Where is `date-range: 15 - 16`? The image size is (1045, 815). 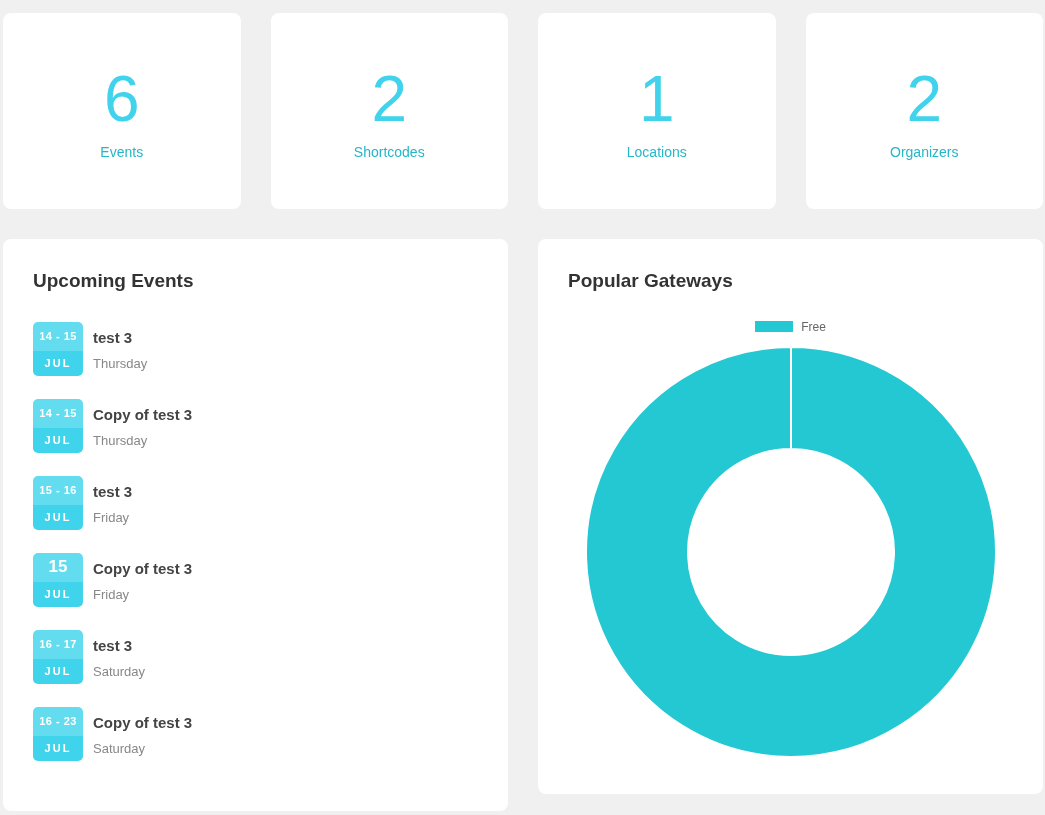
date-range: 15 - 16 is located at coordinates (58, 490).